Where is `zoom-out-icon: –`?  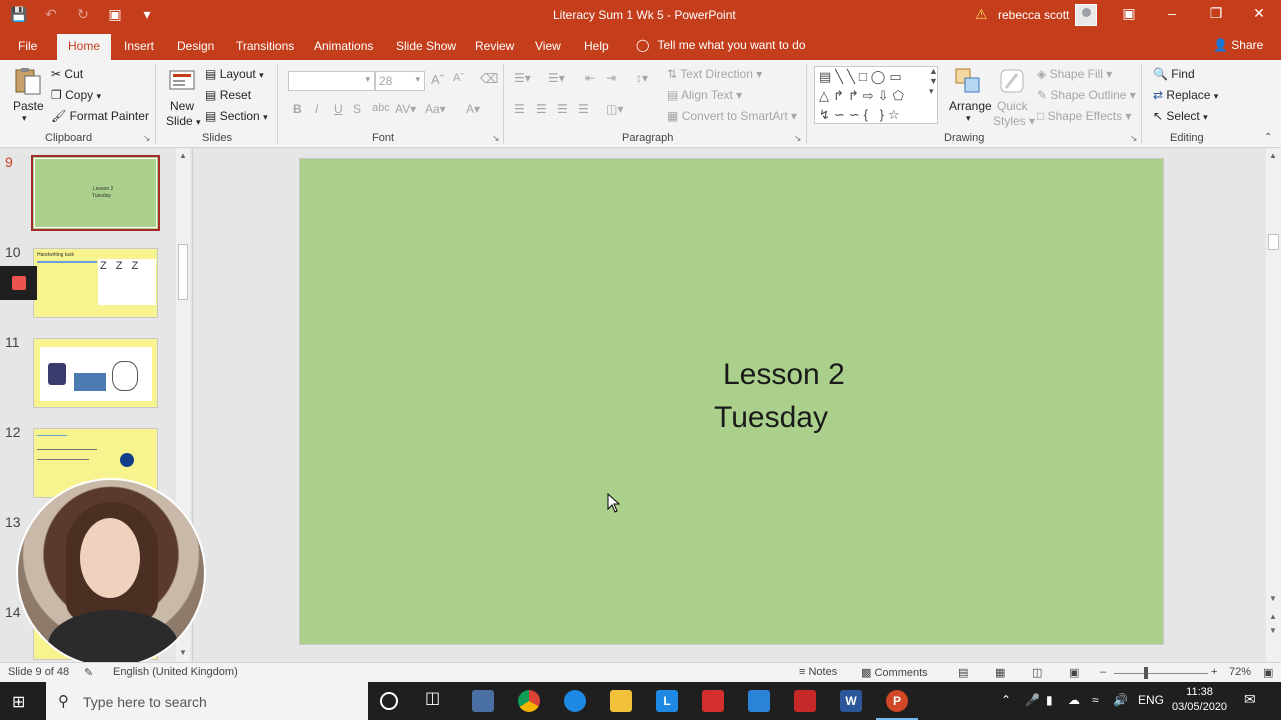 zoom-out-icon: – is located at coordinates (1103, 672).